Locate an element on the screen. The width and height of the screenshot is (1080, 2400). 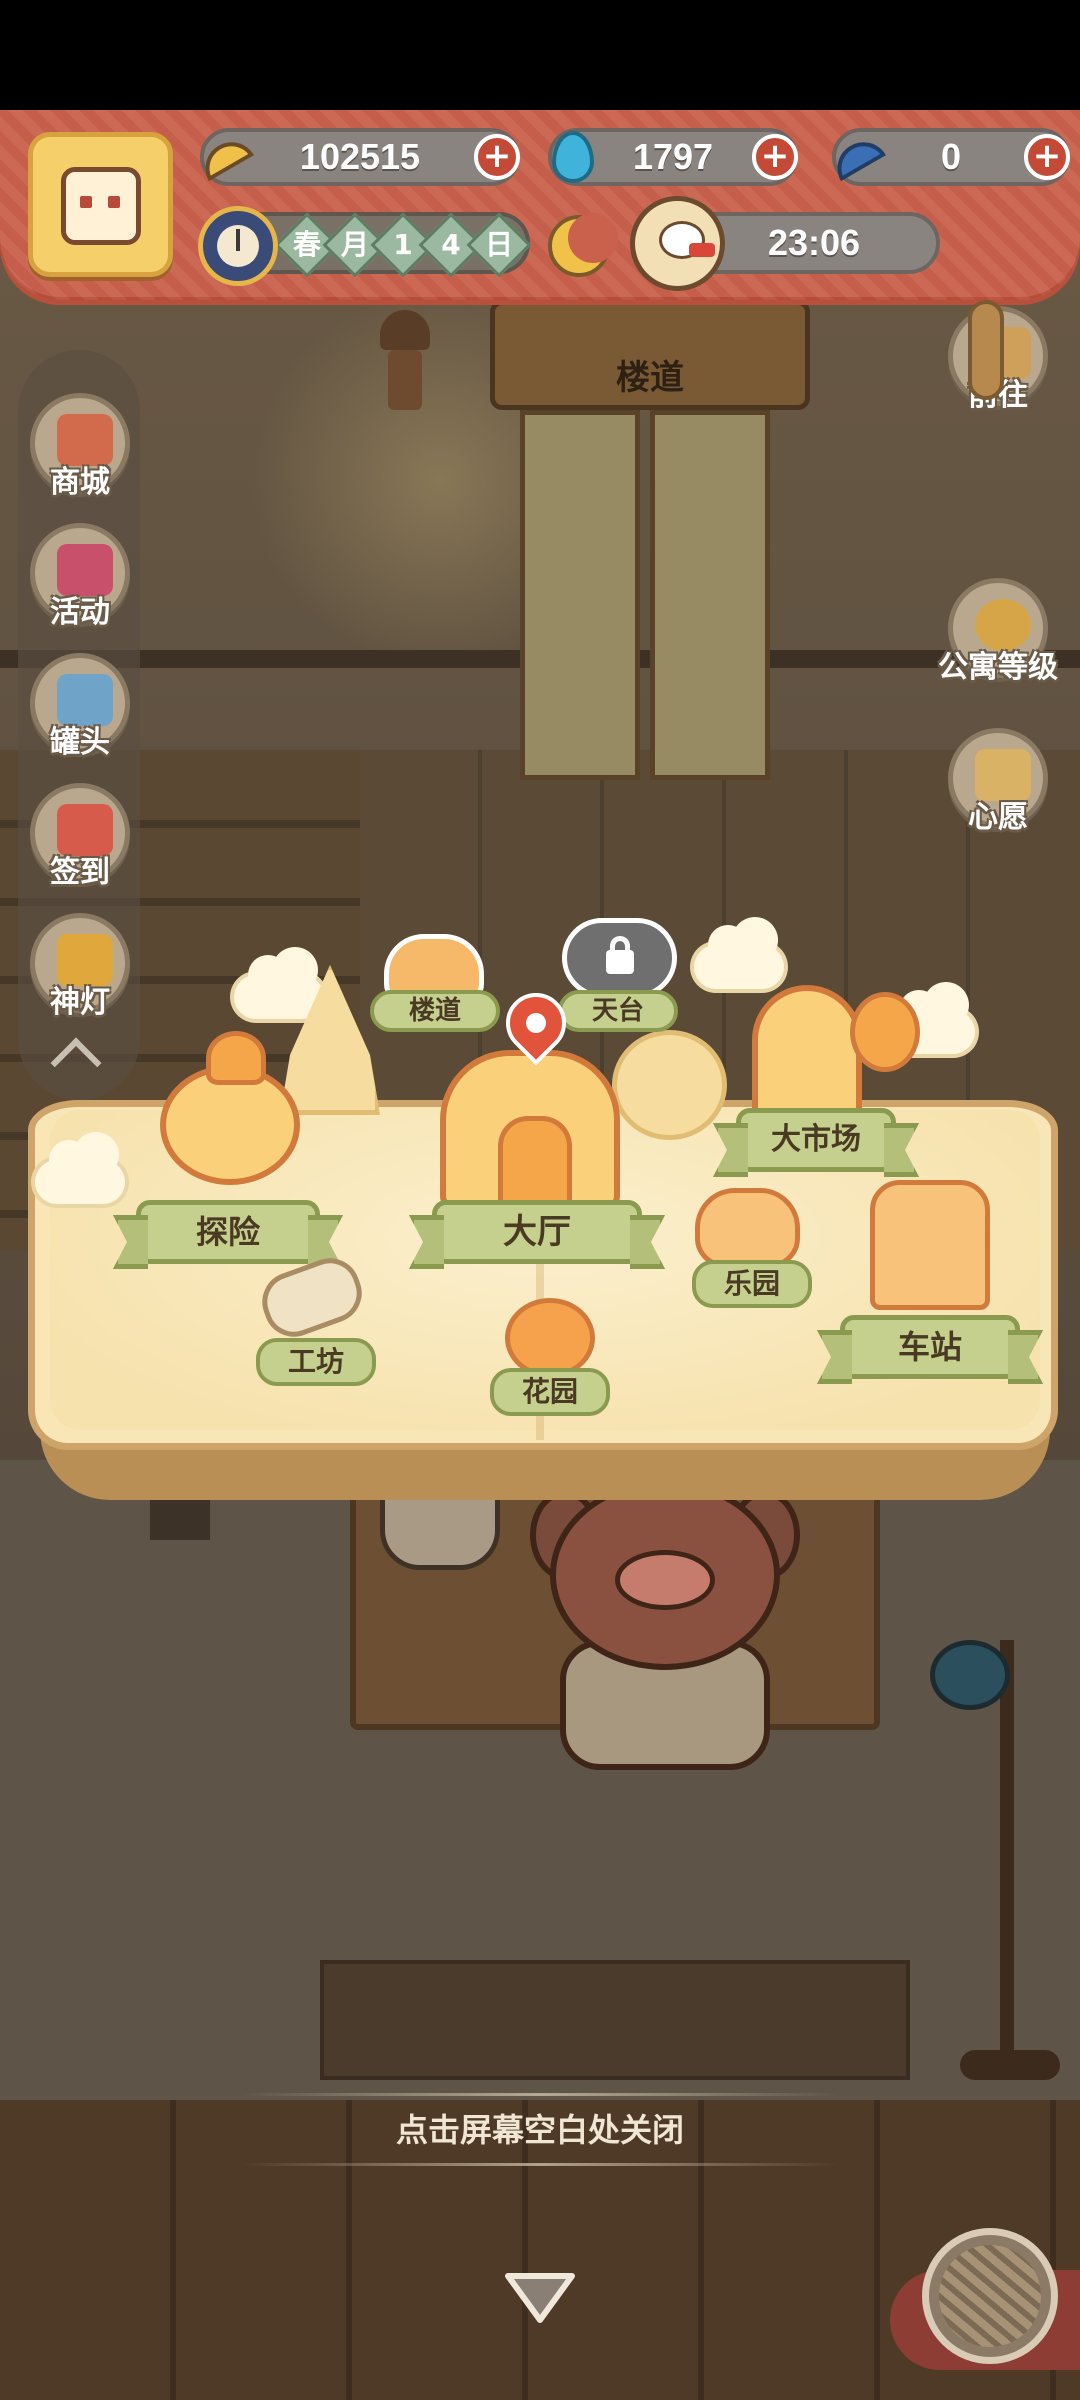
banana-count: 102515 is located at coordinates (360, 156).